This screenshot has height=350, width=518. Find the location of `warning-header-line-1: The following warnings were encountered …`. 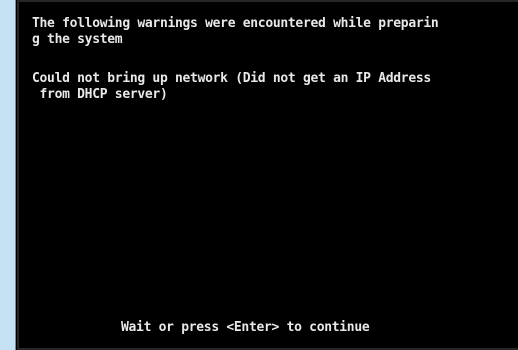

warning-header-line-1: The following warnings were encountered … is located at coordinates (235, 23).